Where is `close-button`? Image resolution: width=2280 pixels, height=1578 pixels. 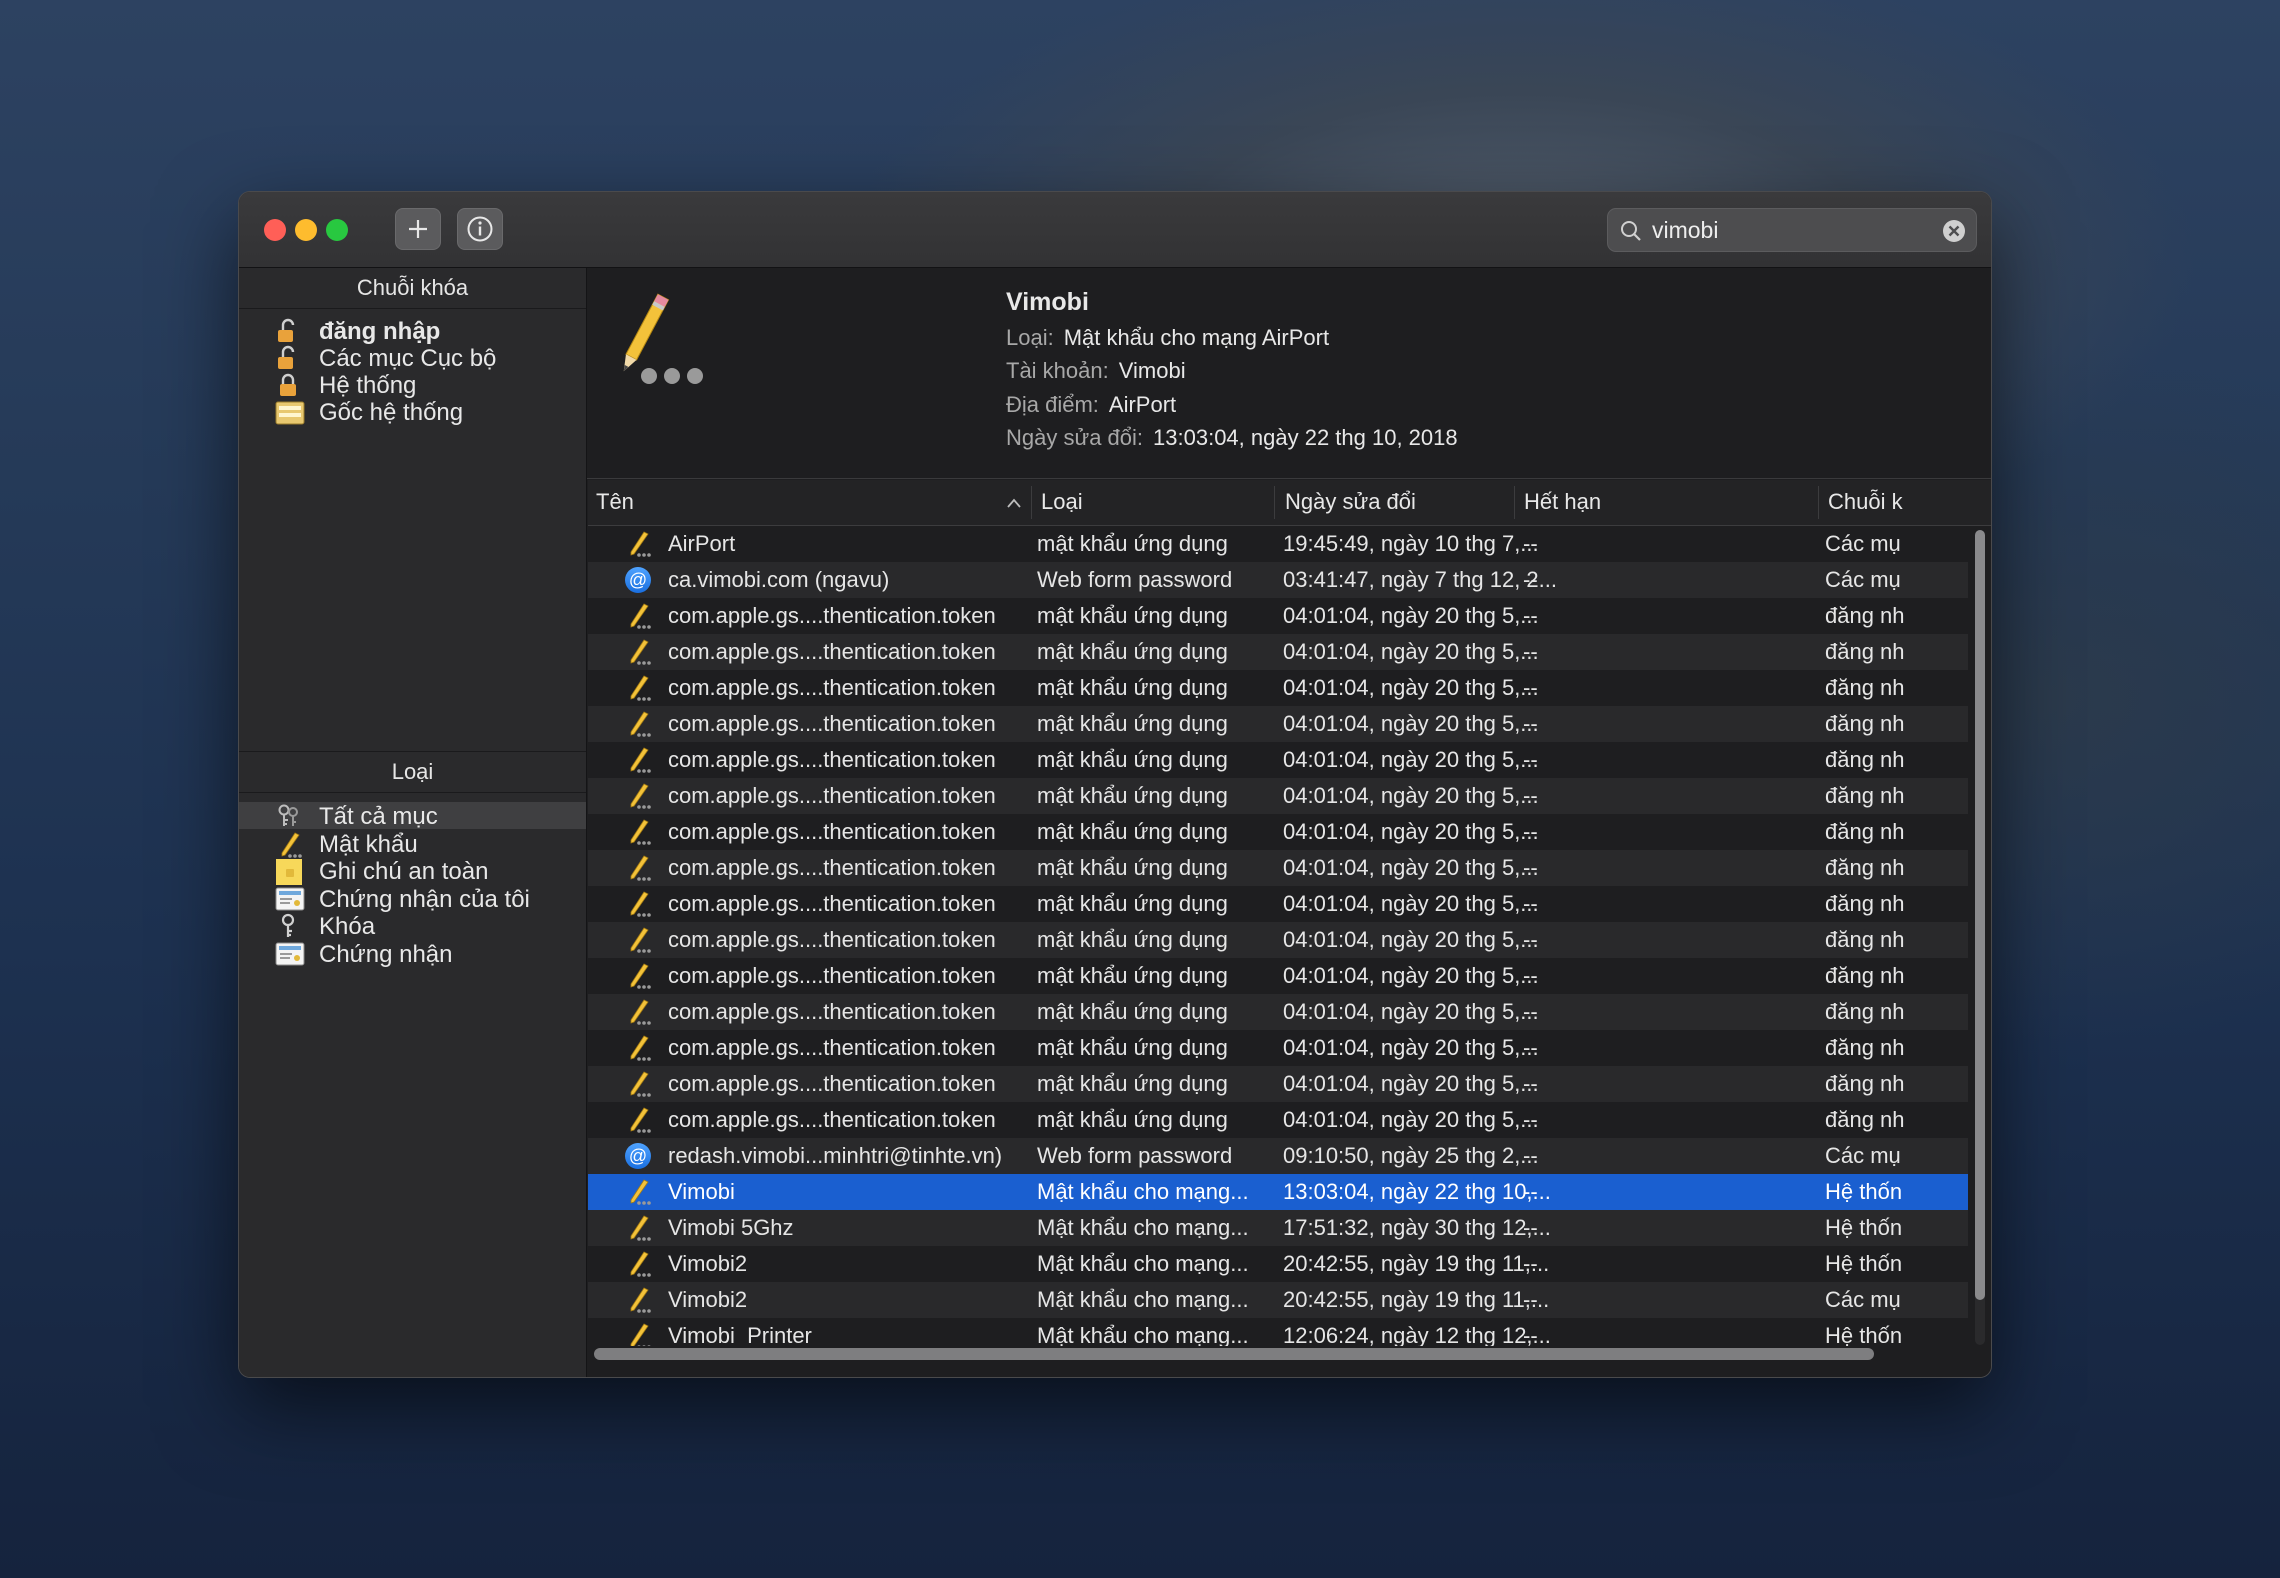
close-button is located at coordinates (275, 230).